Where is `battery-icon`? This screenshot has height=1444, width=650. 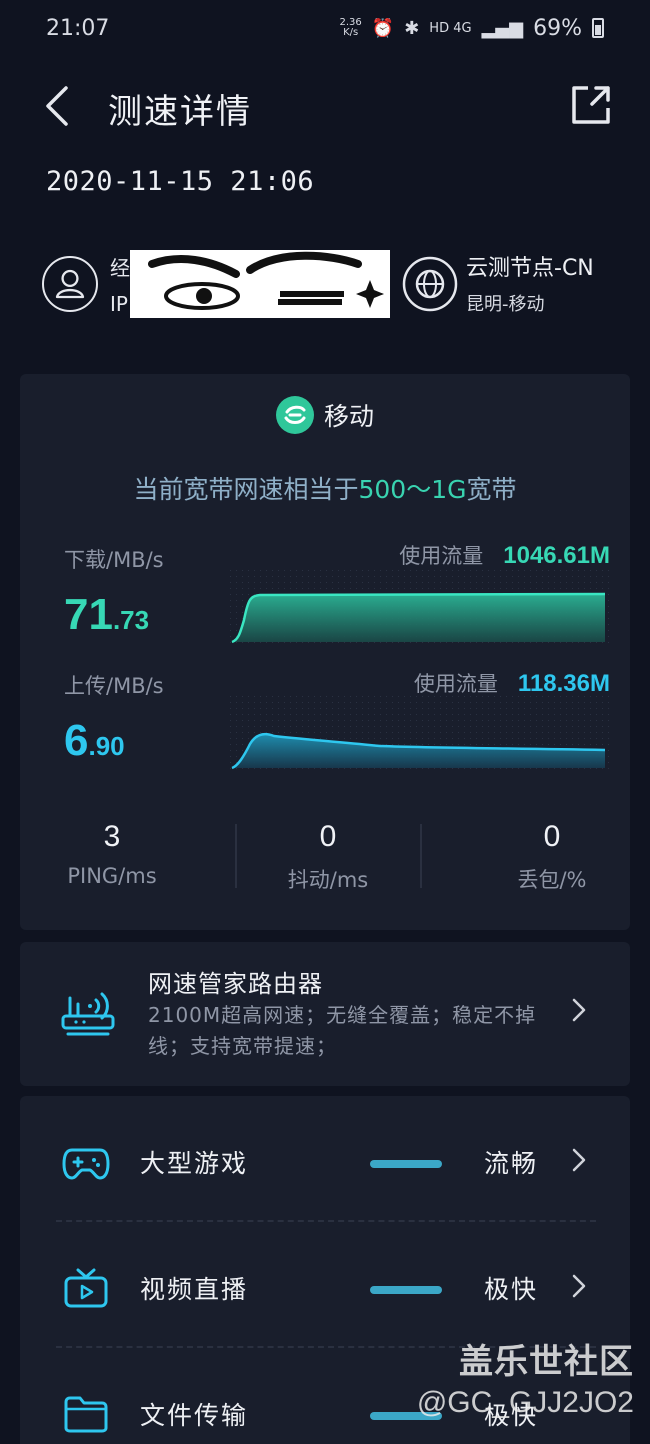
battery-icon is located at coordinates (598, 28).